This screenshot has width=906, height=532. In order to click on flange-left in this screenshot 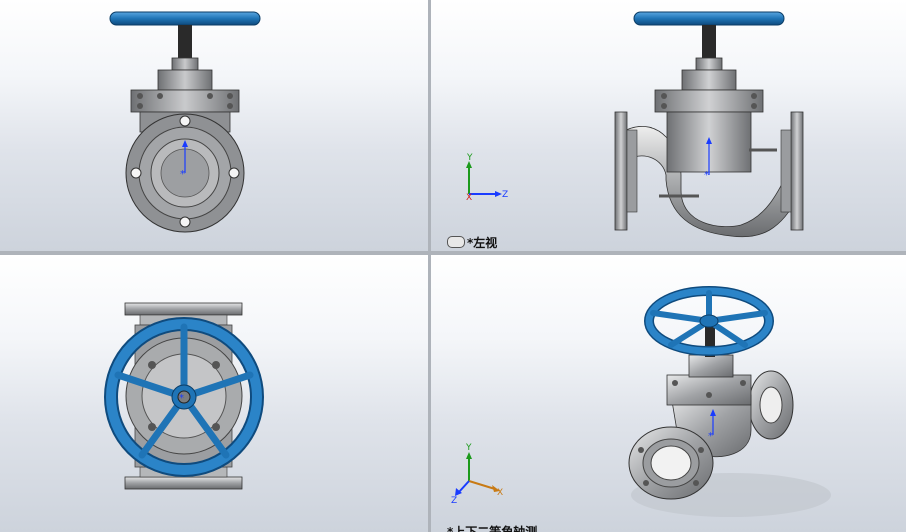, I will do `click(621, 171)`.